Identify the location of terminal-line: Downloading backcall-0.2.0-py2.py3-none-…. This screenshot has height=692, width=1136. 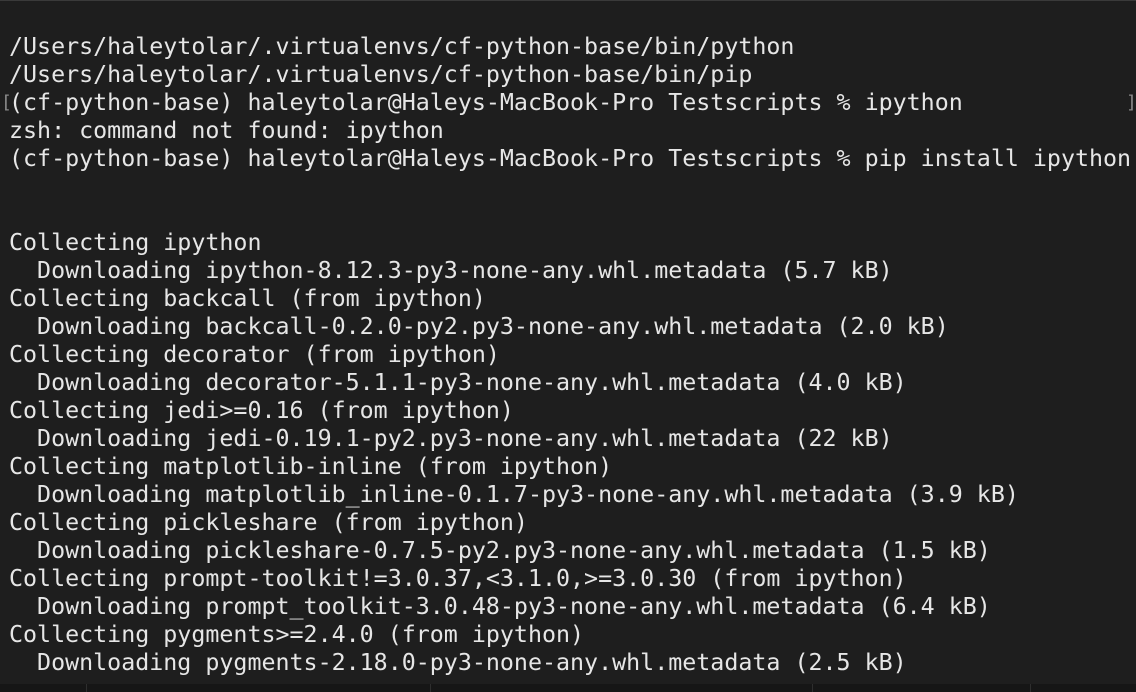
(479, 326).